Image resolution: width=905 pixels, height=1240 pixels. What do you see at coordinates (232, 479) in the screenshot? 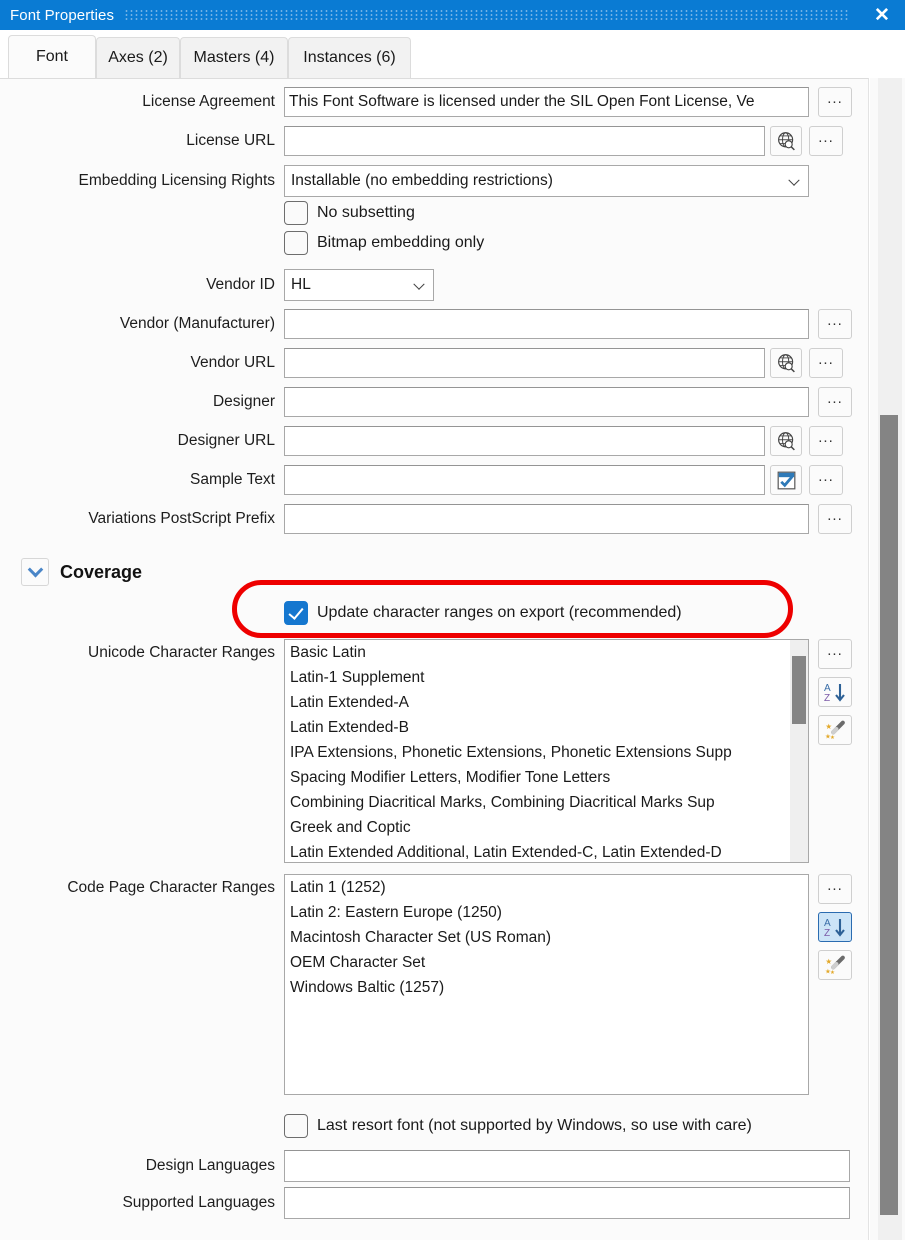
I see `sample-text-label: Sample Text` at bounding box center [232, 479].